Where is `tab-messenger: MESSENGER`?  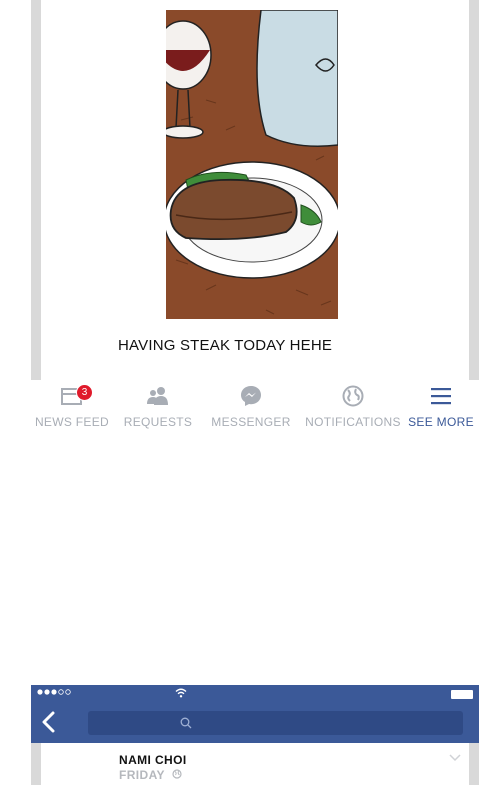
tab-messenger: MESSENGER is located at coordinates (251, 406).